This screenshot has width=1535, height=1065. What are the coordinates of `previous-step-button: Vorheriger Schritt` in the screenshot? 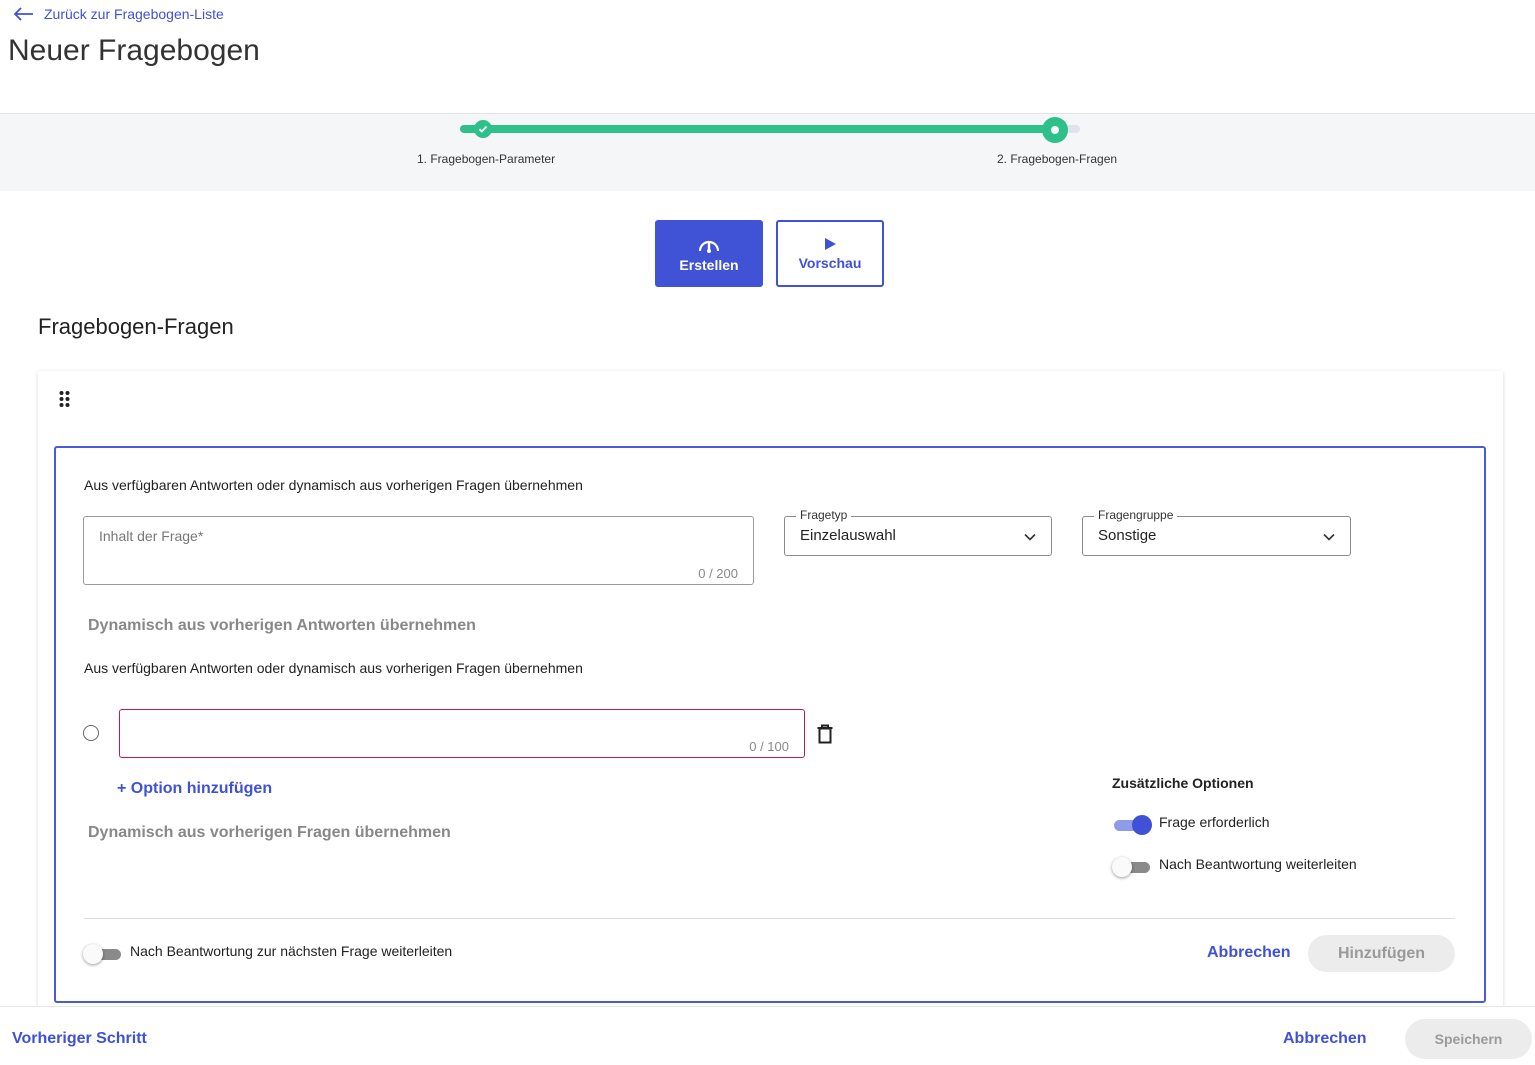 It's located at (79, 1039).